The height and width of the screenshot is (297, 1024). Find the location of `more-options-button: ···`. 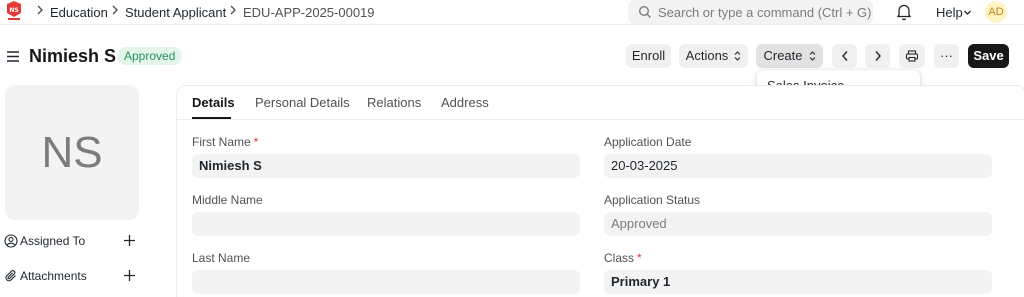

more-options-button: ··· is located at coordinates (946, 56).